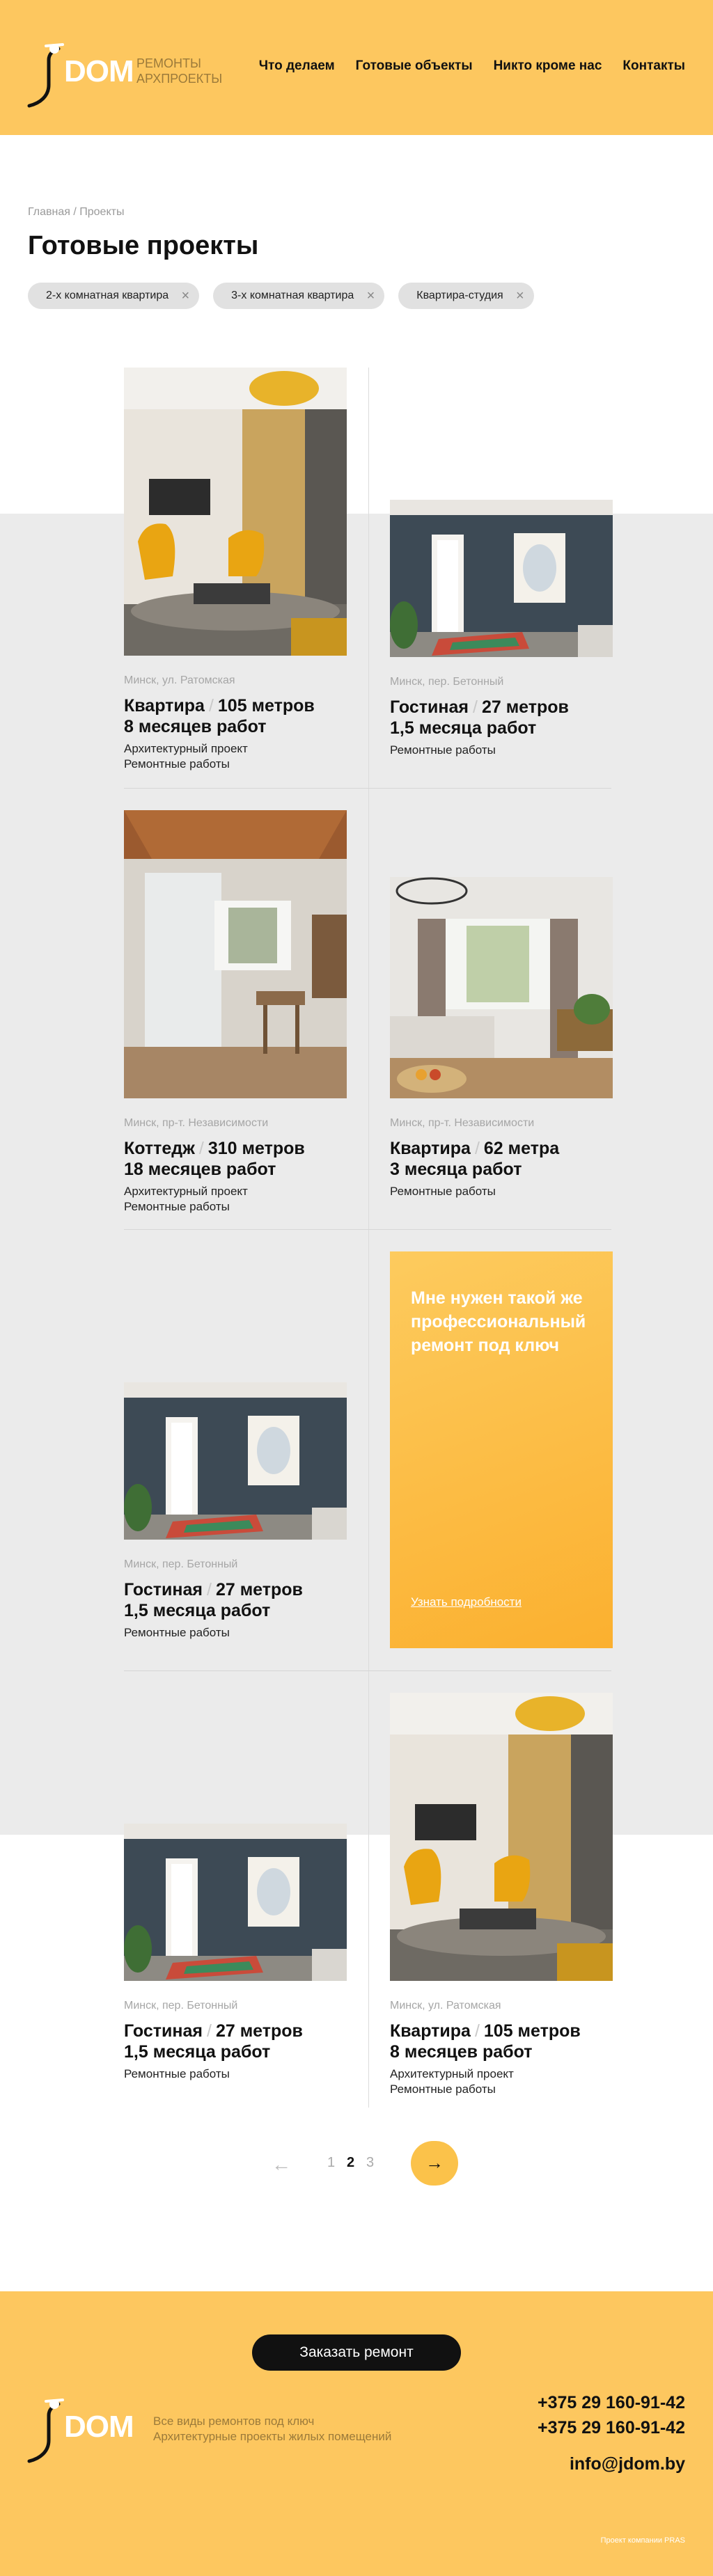  I want to click on credit-text: Проект компании PRAS, so click(642, 2540).